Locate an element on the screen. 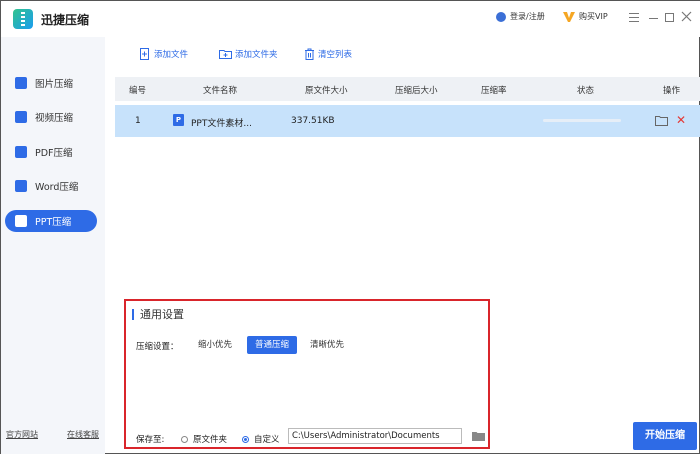  vip-icon is located at coordinates (569, 16).